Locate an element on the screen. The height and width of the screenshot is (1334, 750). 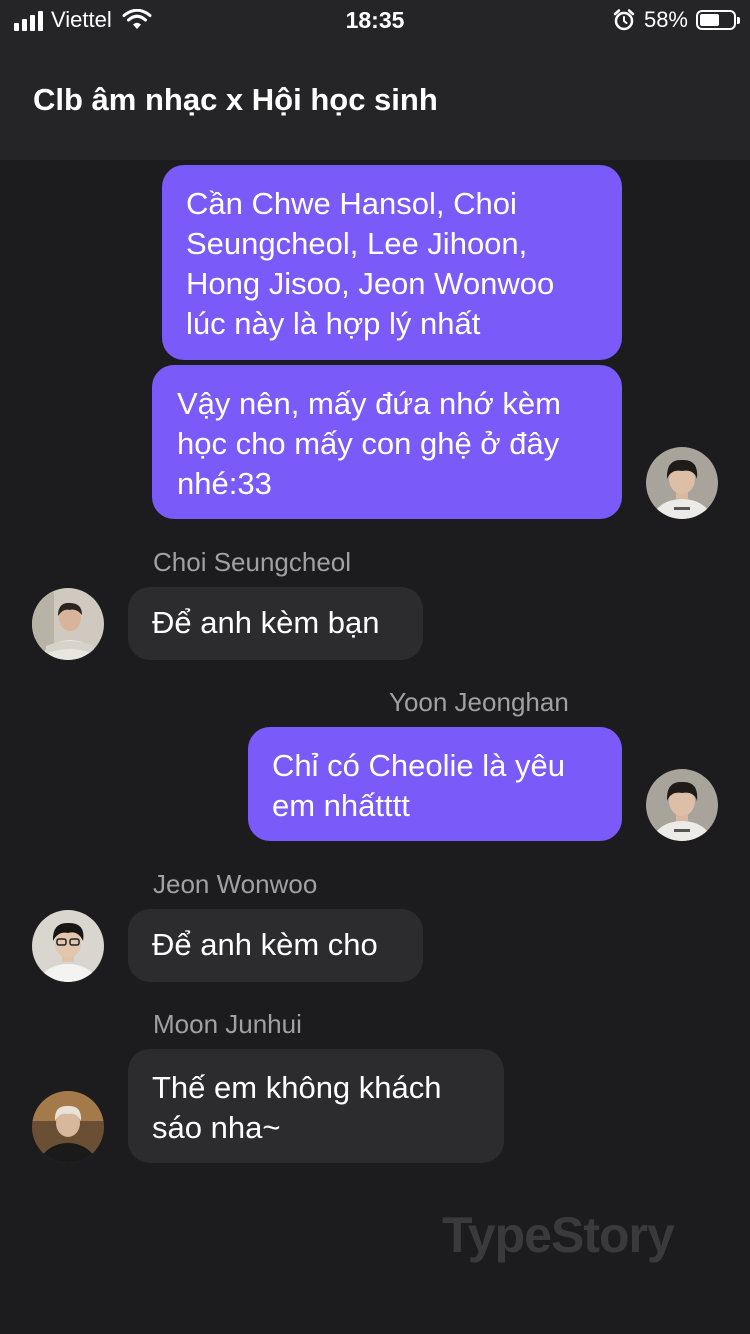
typestory-watermark: TypeStory is located at coordinates (558, 1235).